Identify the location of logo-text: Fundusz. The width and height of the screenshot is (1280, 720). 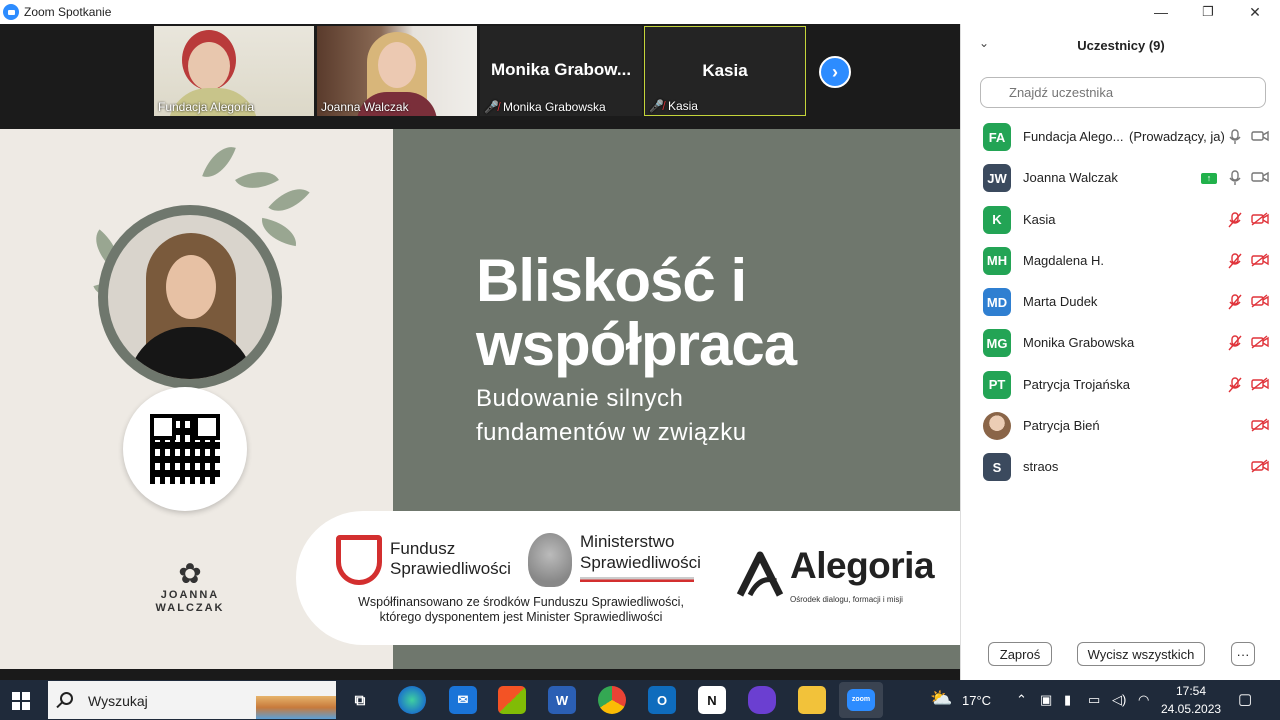
(423, 548).